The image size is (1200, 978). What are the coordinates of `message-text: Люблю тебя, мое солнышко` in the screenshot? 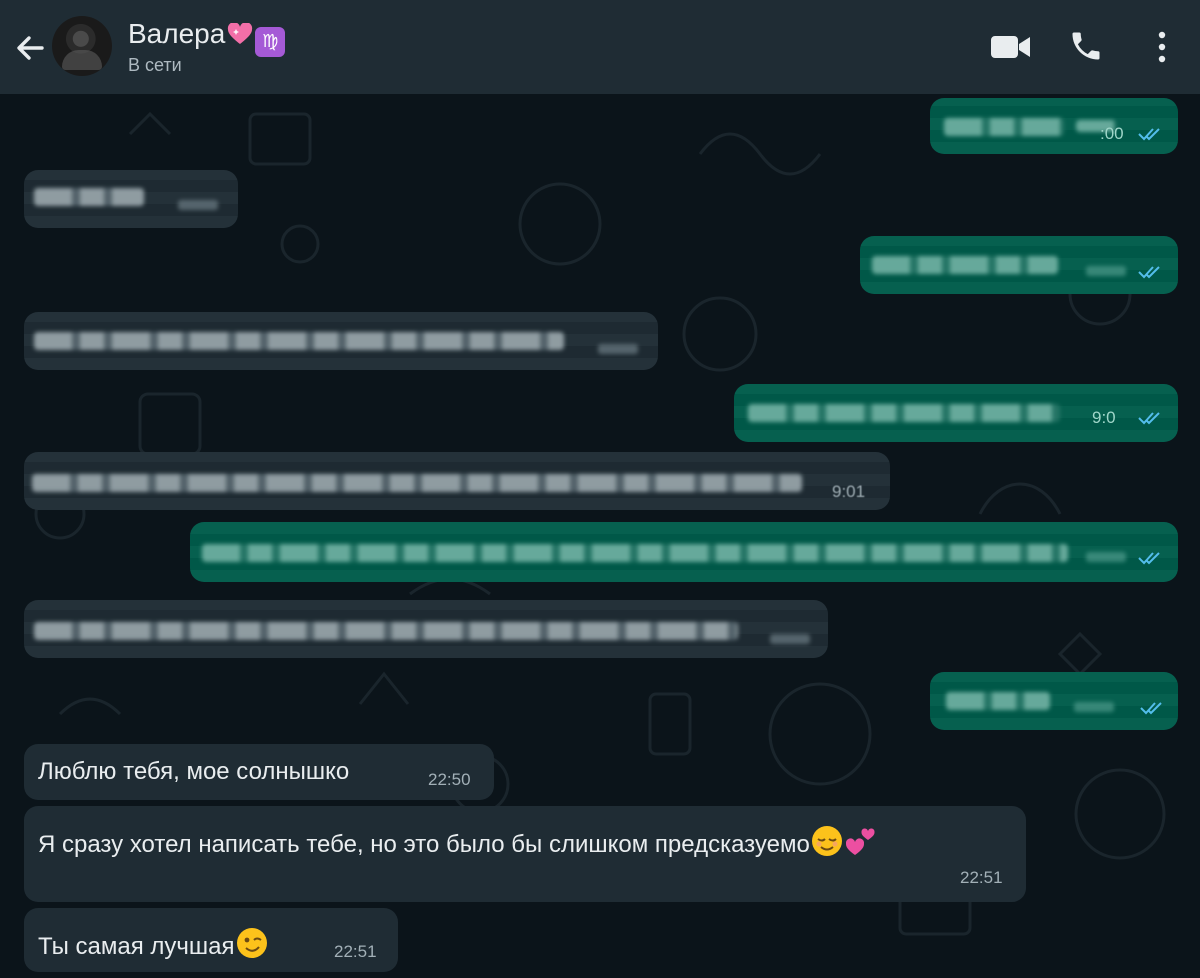 It's located at (194, 771).